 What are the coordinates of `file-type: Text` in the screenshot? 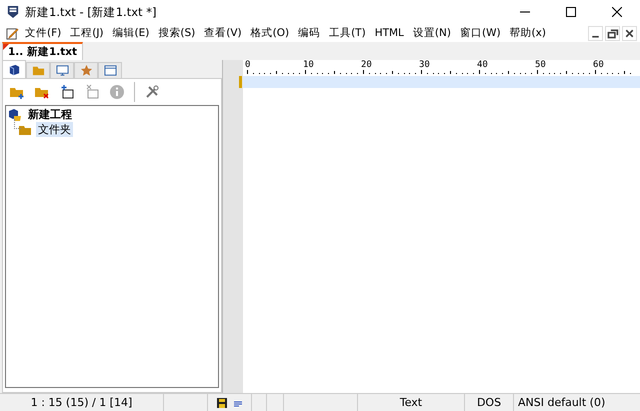 It's located at (411, 402).